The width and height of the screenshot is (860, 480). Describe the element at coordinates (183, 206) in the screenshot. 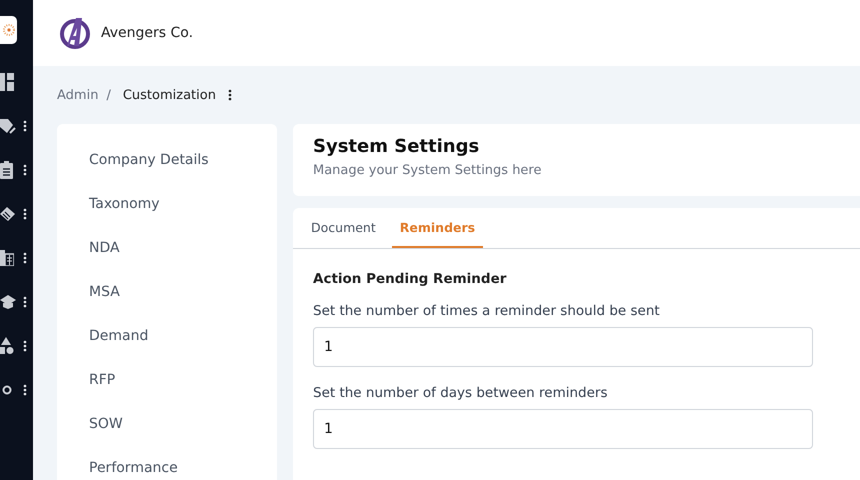

I see `settings-menu-item: Taxonomy` at that location.